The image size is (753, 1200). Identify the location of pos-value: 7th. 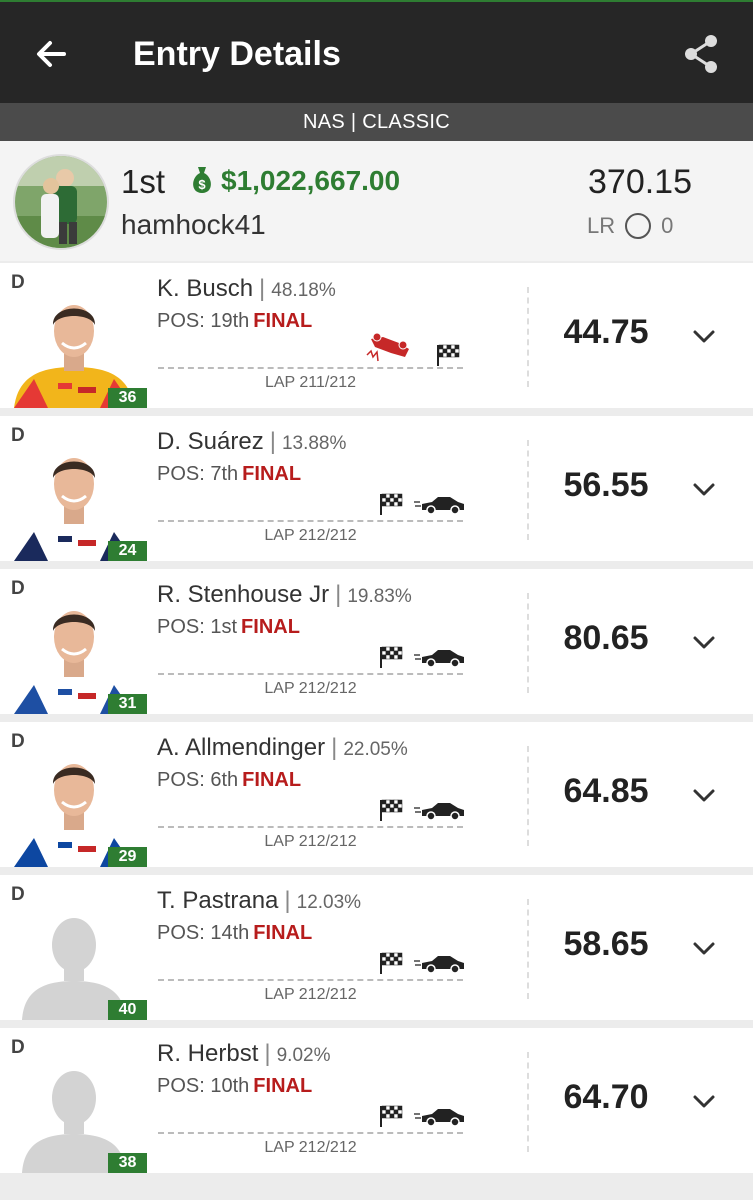
(224, 474).